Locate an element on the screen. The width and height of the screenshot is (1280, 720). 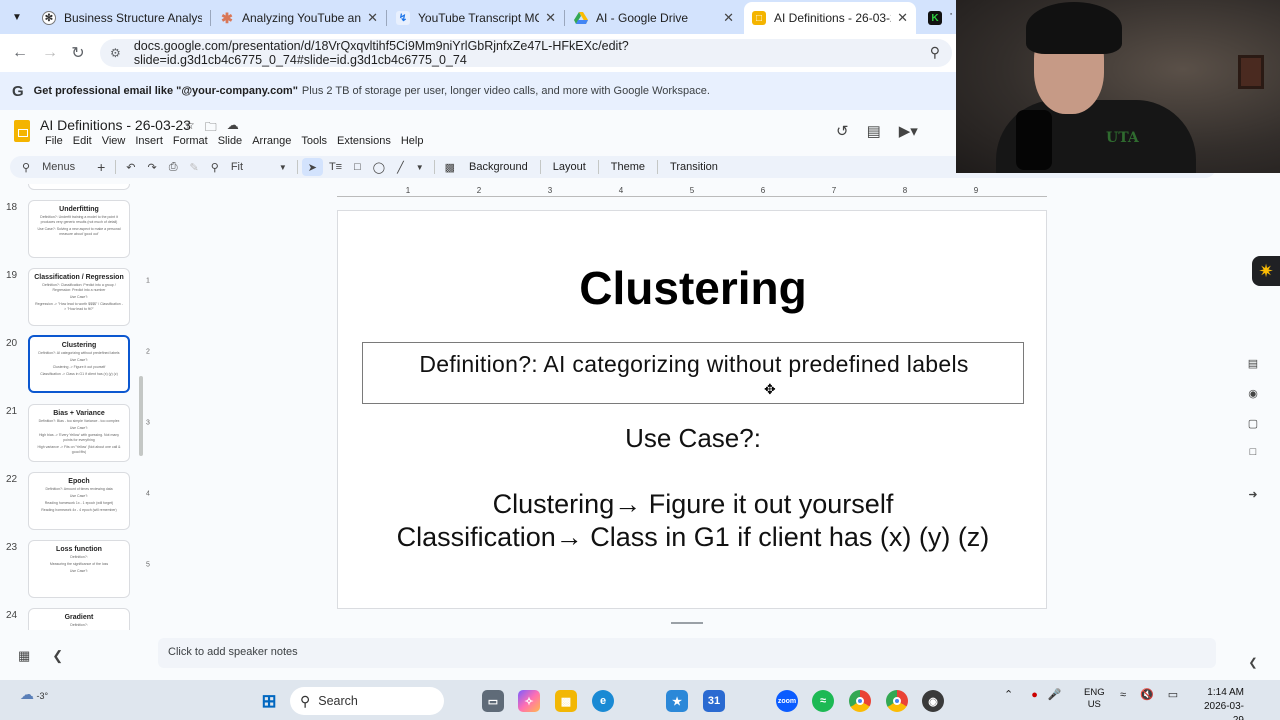
forward-arrow-icon: → is located at coordinates (50, 53).